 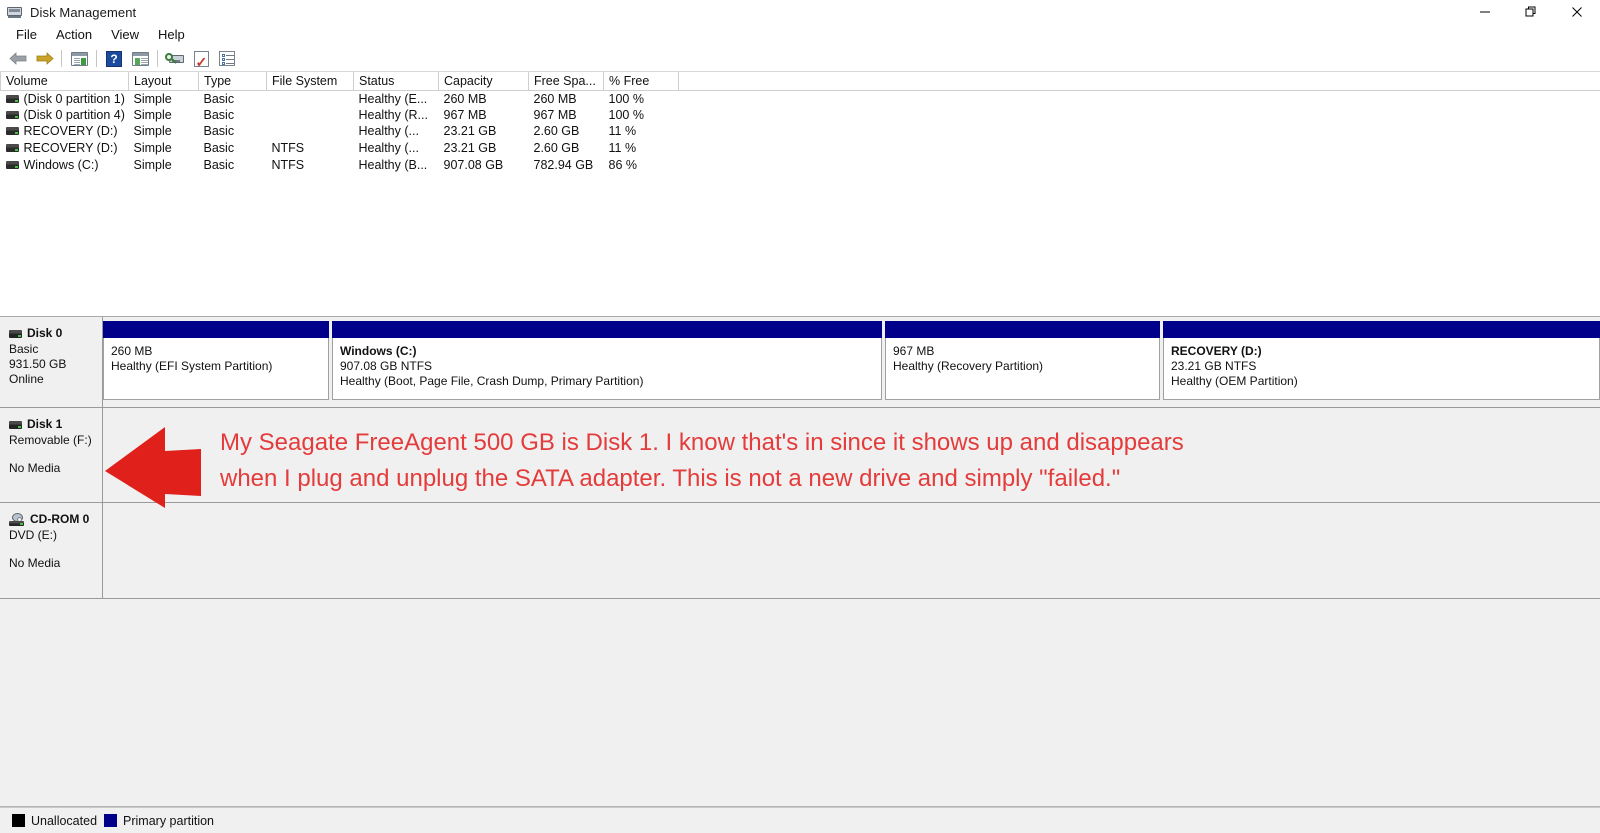 What do you see at coordinates (79, 59) in the screenshot?
I see `up-one-level-button` at bounding box center [79, 59].